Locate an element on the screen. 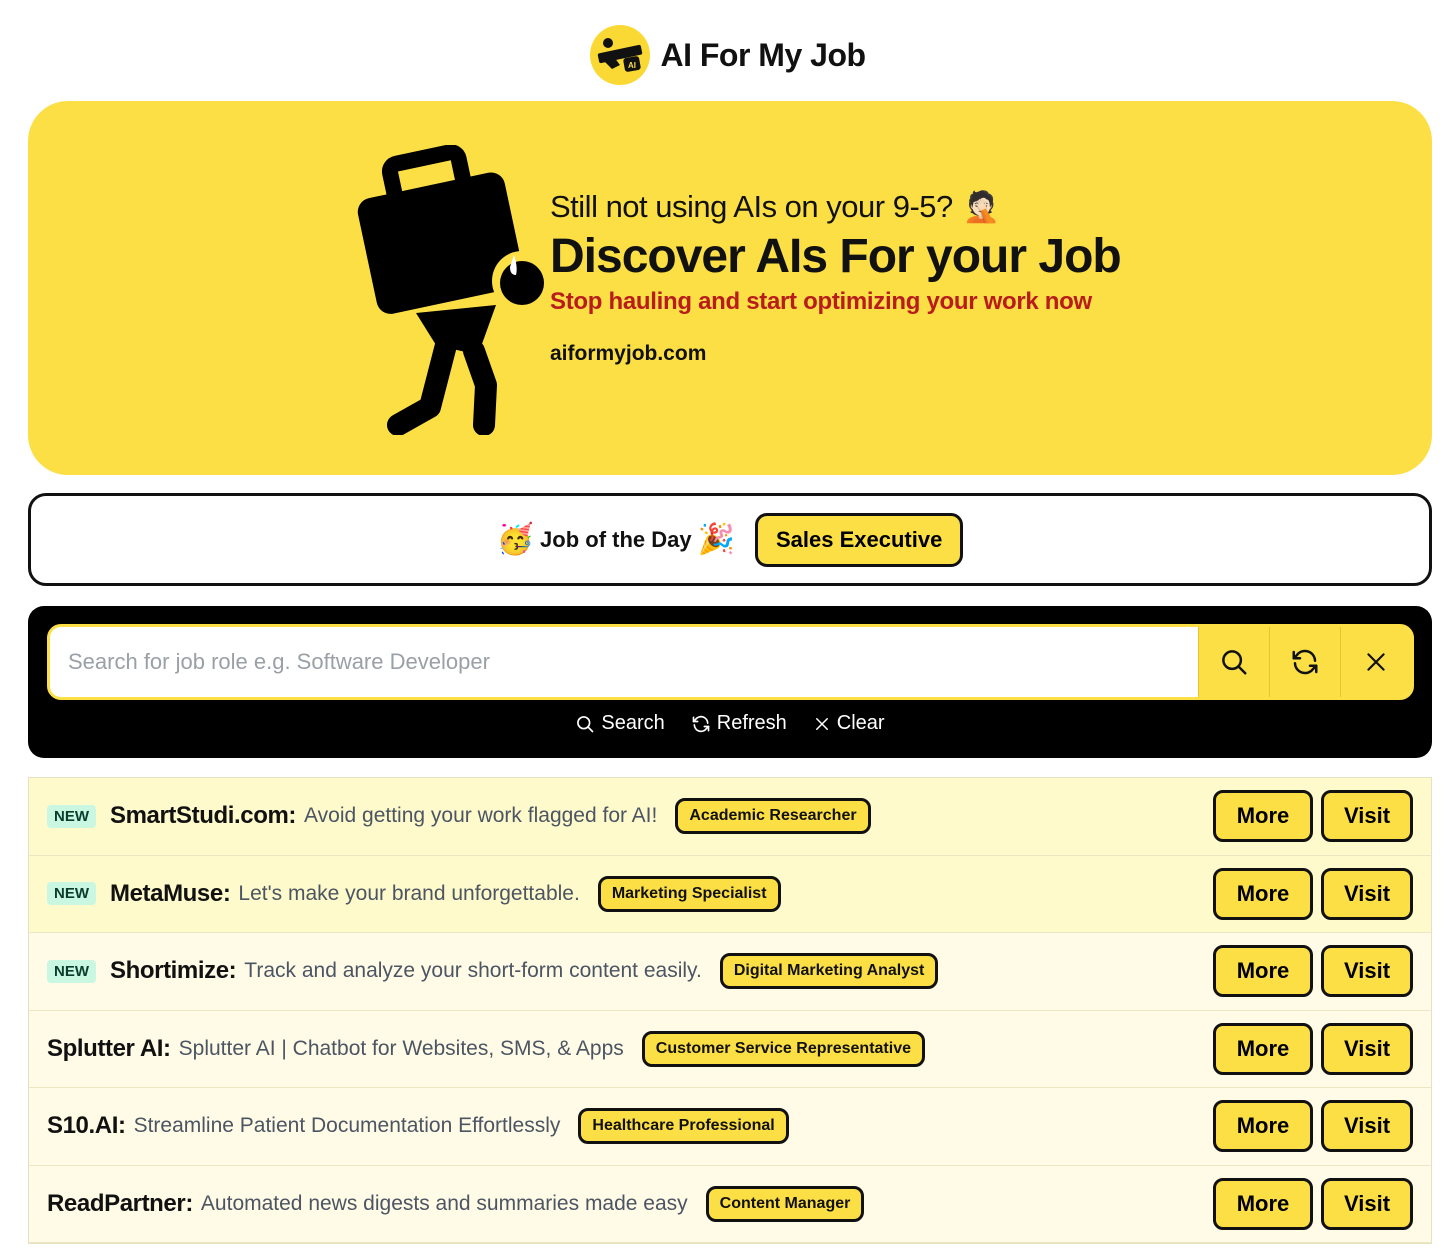 Image resolution: width=1456 pixels, height=1251 pixels. clear-link-label: Clear is located at coordinates (860, 723).